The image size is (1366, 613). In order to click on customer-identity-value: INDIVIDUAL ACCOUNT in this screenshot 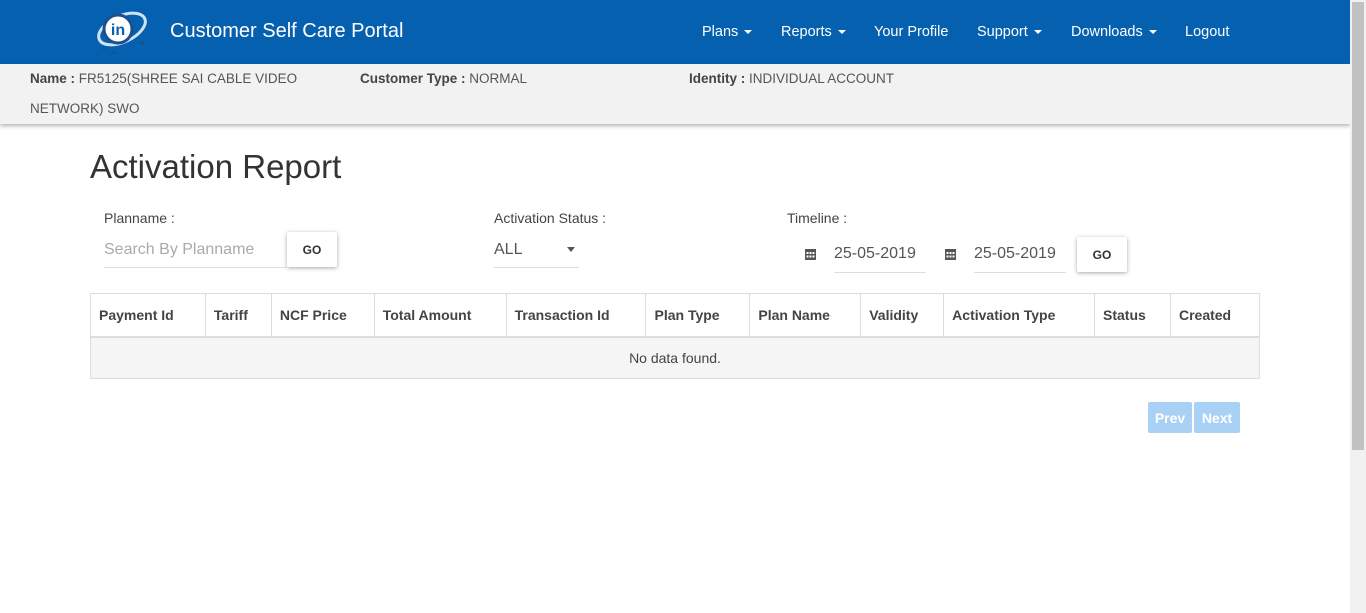, I will do `click(822, 78)`.